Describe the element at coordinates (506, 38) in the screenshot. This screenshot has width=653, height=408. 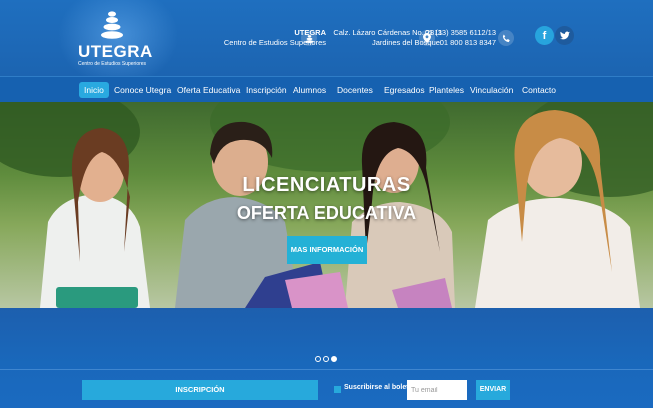
I see `phone-icon` at that location.